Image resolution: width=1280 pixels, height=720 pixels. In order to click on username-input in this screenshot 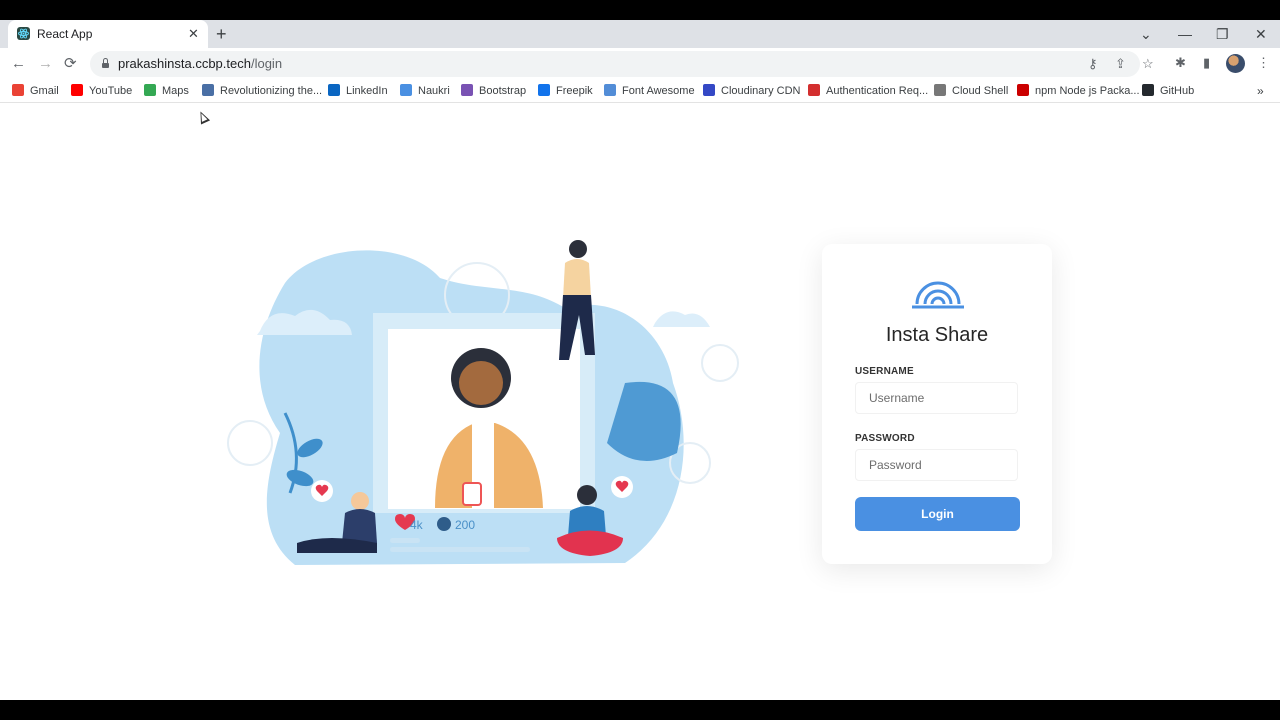, I will do `click(936, 398)`.